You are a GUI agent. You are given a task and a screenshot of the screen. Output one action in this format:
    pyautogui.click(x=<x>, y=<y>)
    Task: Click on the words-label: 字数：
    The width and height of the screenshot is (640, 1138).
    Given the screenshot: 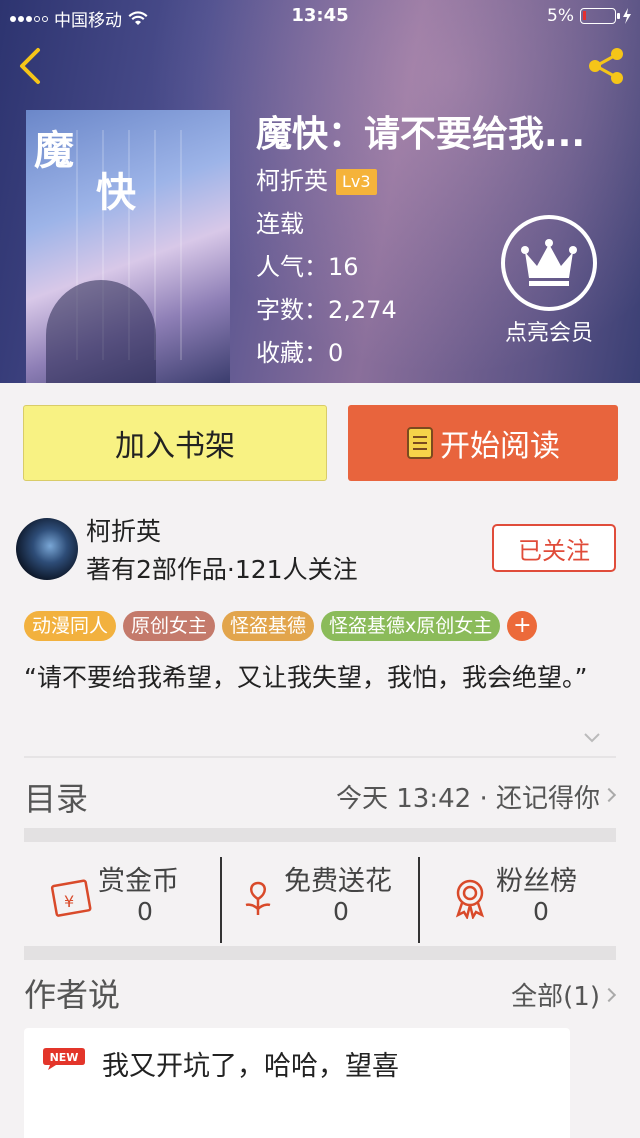 What is the action you would take?
    pyautogui.click(x=292, y=310)
    